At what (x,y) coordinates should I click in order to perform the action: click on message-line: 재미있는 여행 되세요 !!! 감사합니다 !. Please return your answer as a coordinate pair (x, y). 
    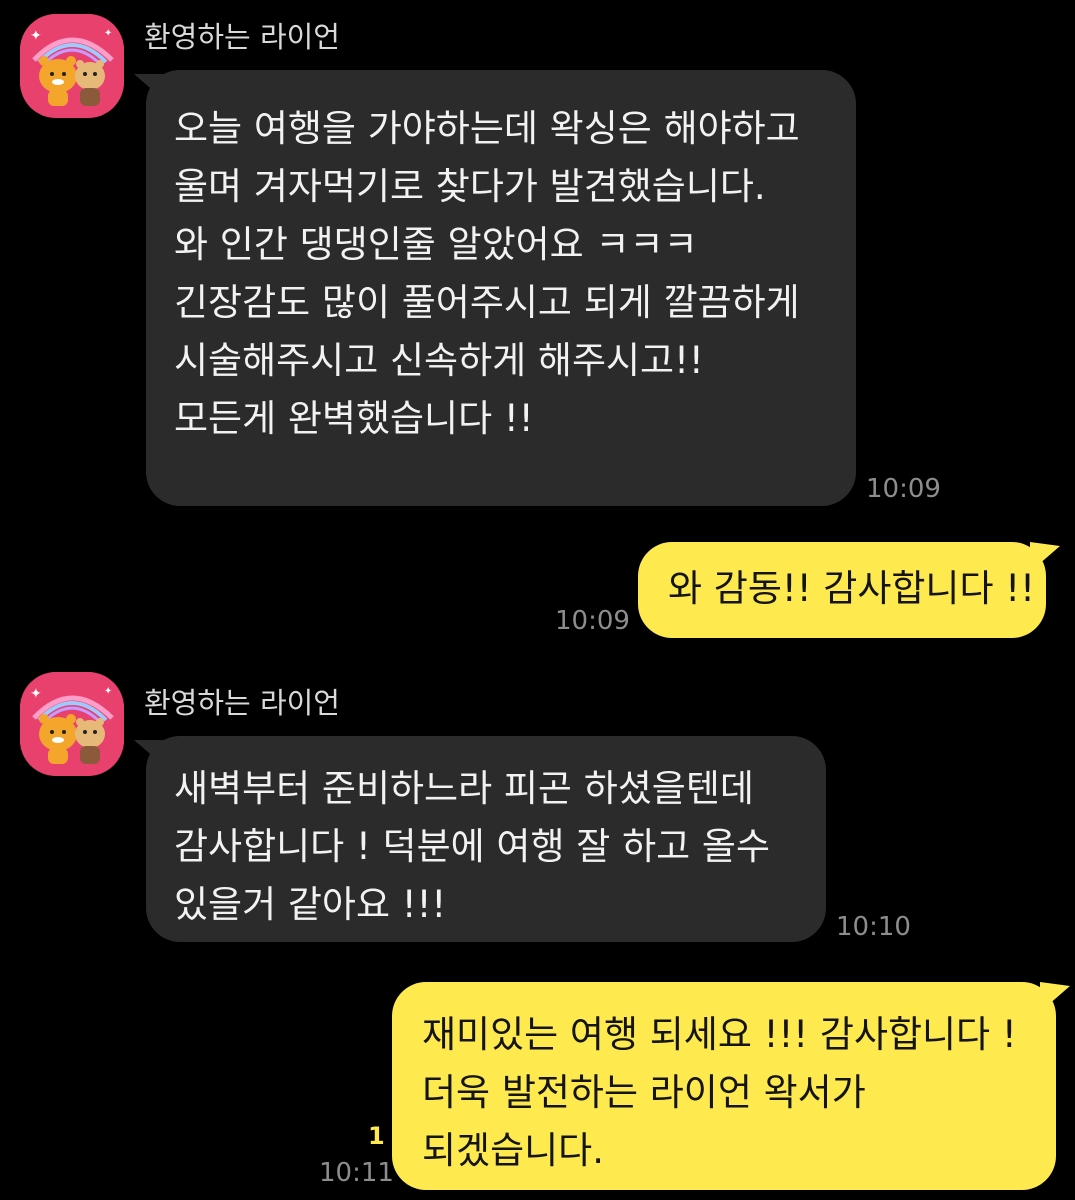
    Looking at the image, I should click on (719, 1034).